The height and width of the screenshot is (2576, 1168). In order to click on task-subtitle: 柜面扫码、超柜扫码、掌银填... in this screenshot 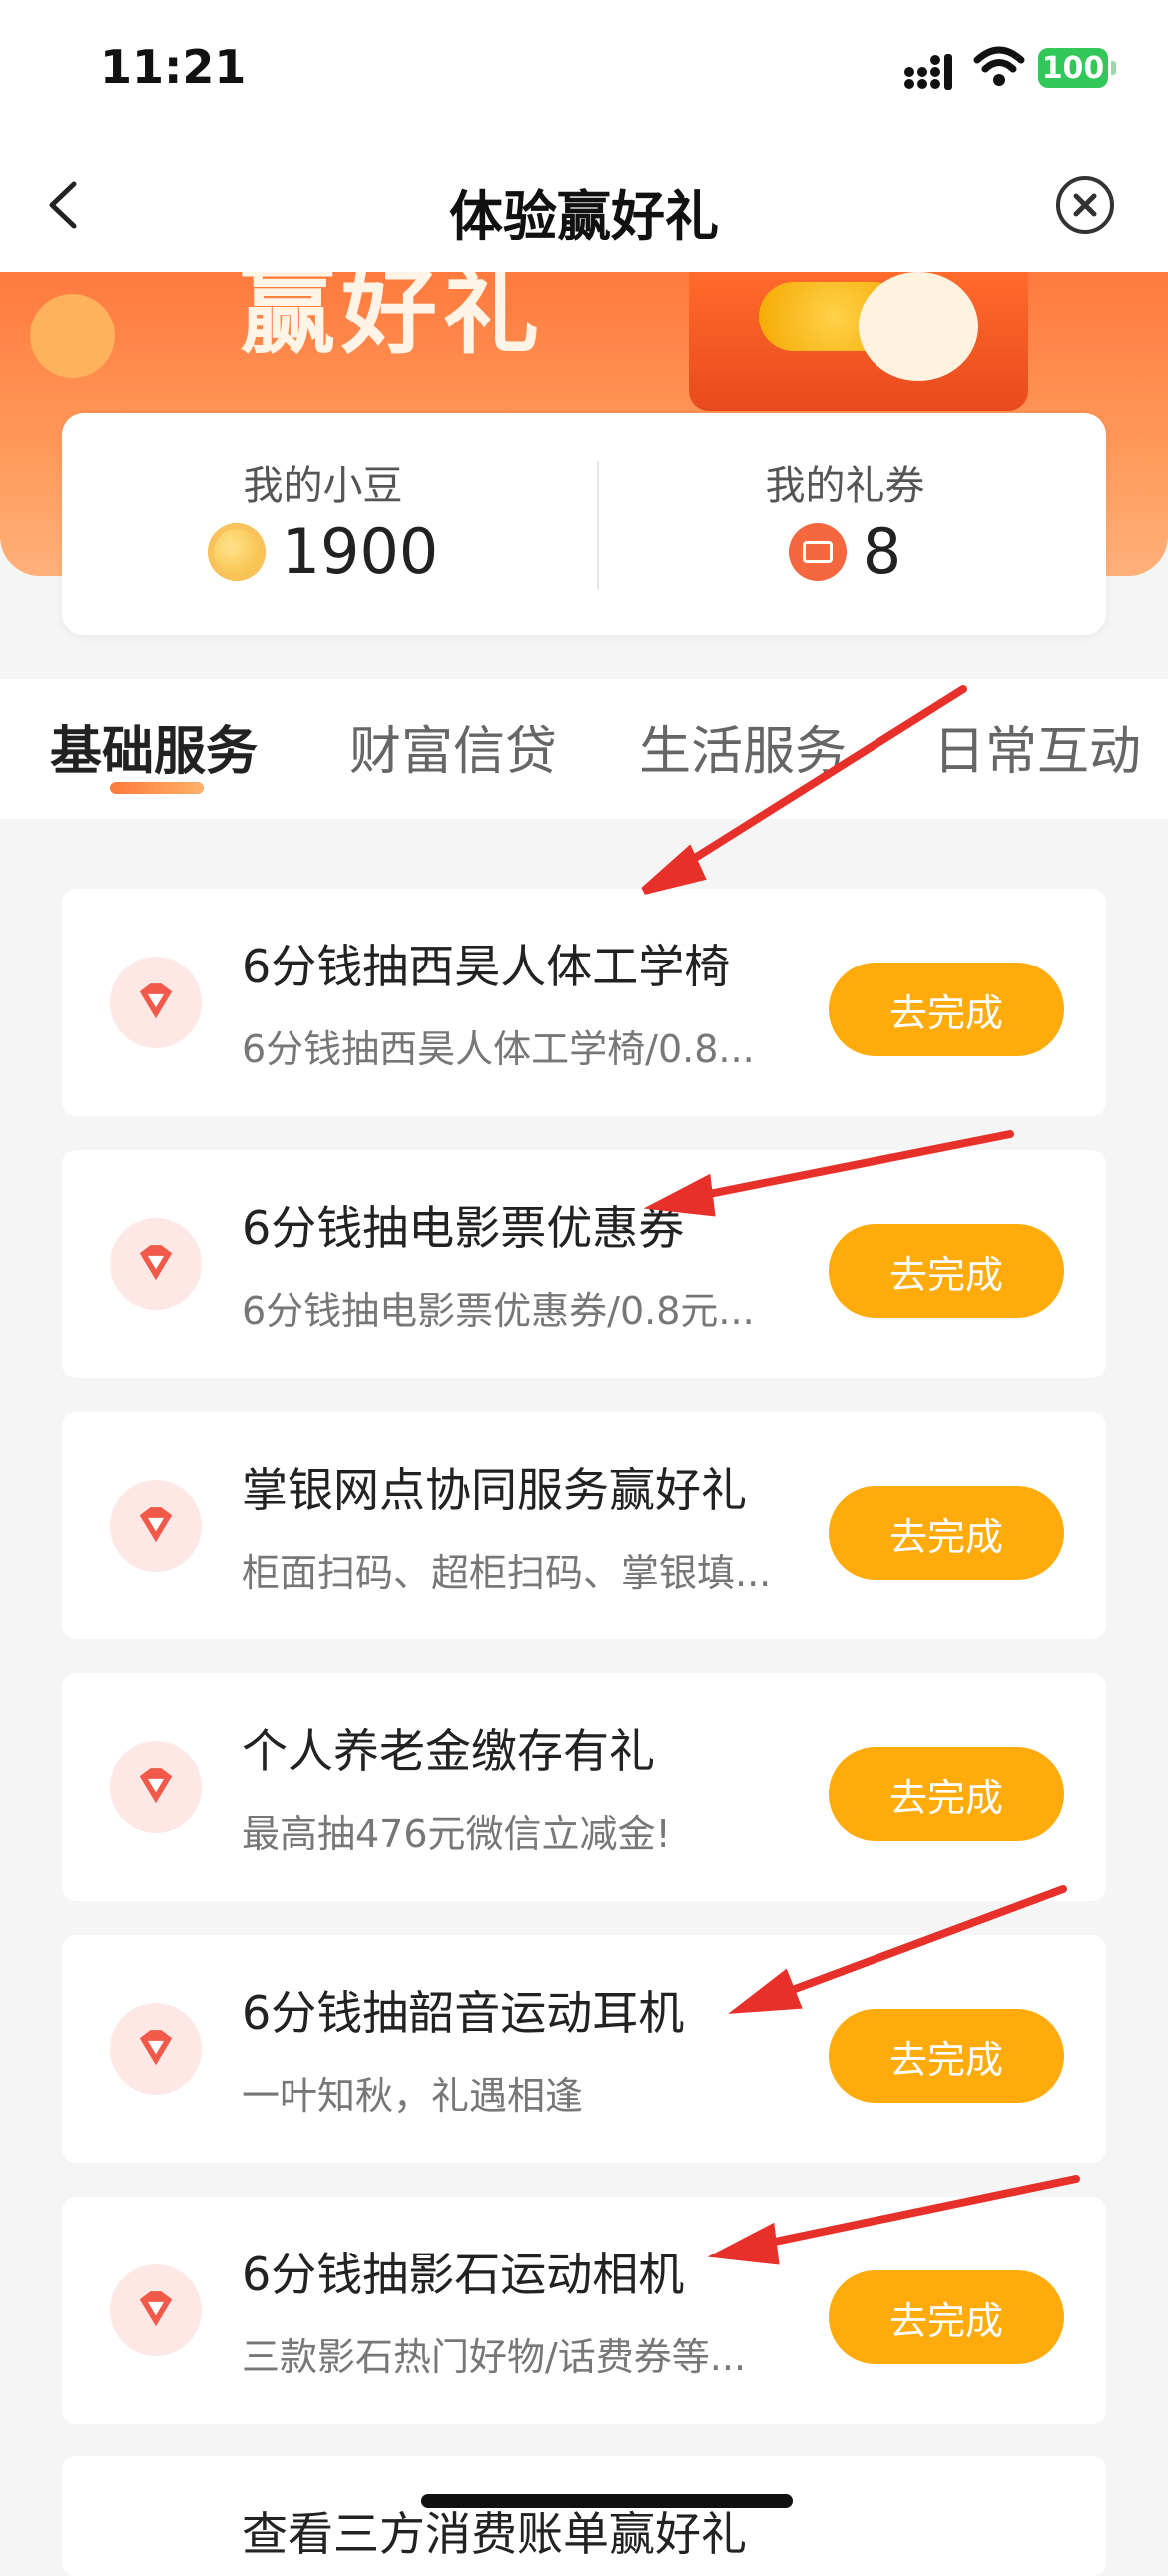, I will do `click(507, 1573)`.